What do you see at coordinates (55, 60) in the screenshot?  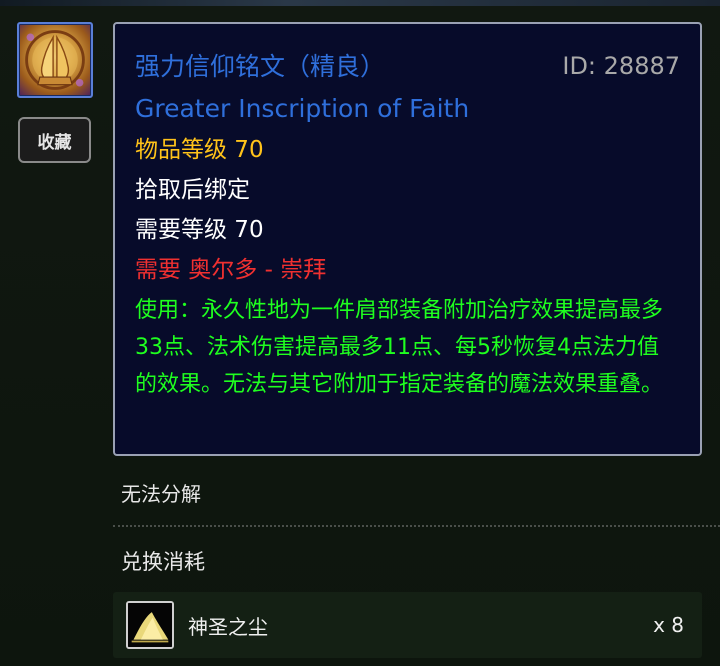 I see `praying-hands-icon` at bounding box center [55, 60].